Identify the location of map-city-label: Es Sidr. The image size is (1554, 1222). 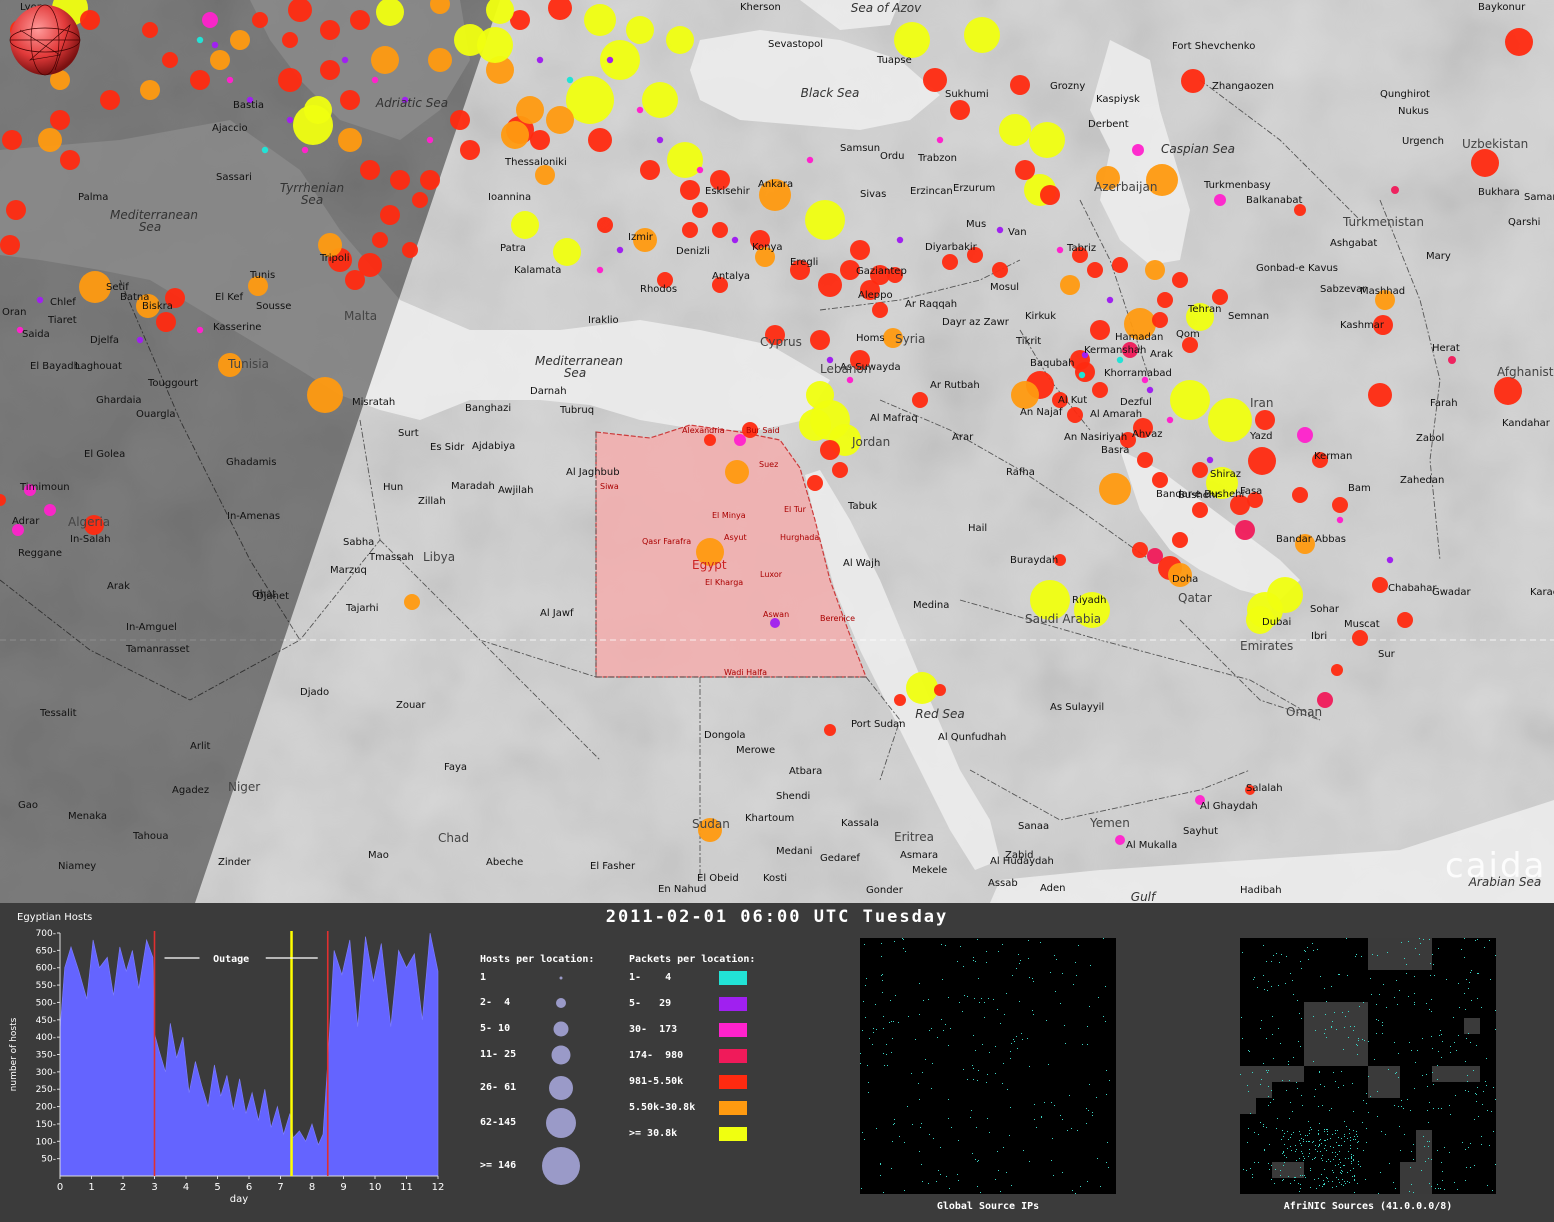
(447, 447).